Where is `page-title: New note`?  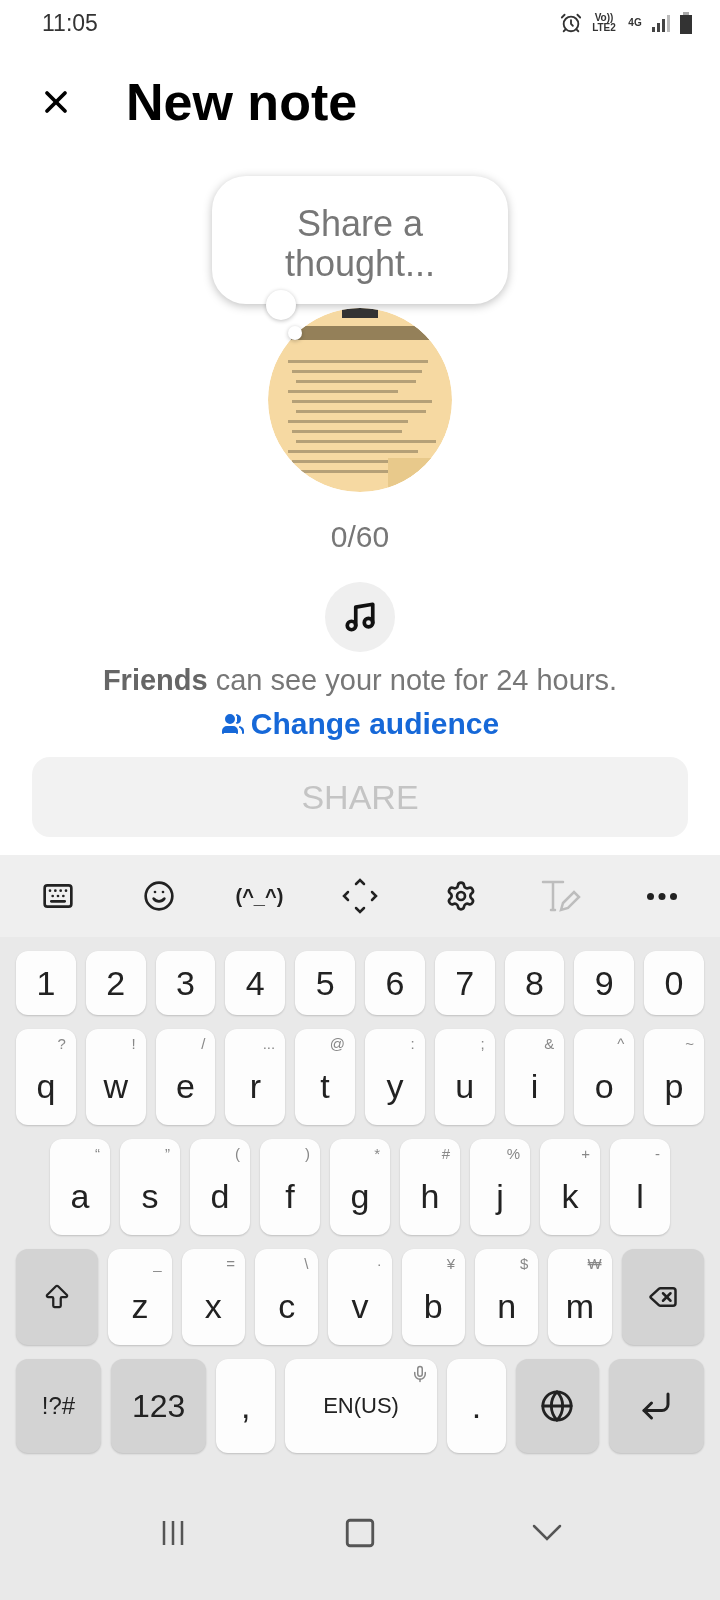
page-title: New note is located at coordinates (242, 102).